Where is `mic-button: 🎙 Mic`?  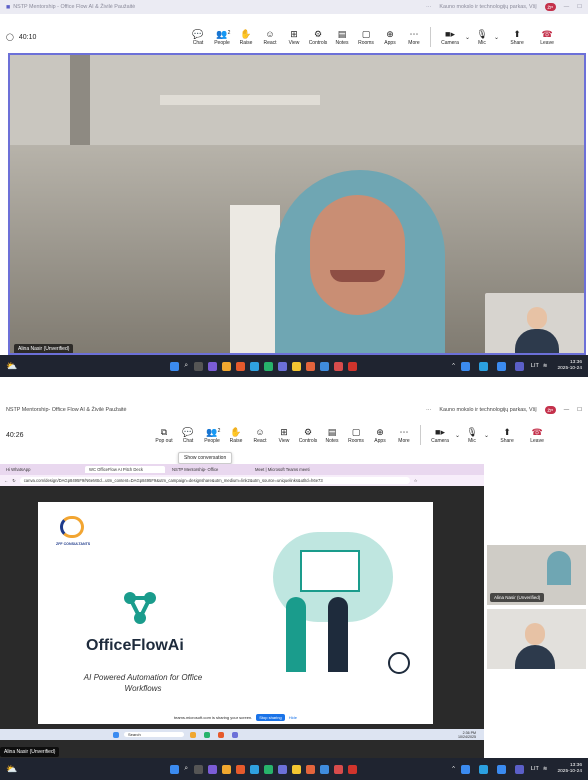 mic-button: 🎙 Mic is located at coordinates (482, 37).